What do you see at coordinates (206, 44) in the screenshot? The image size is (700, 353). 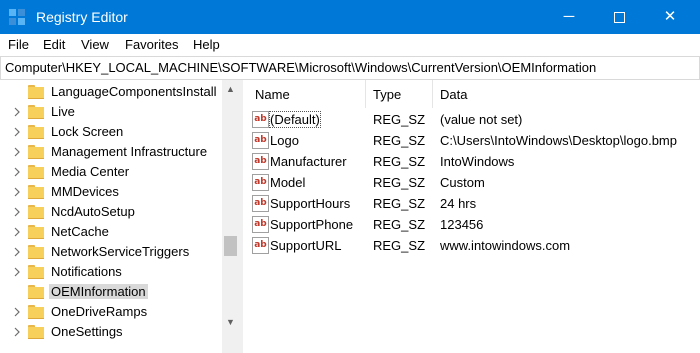 I see `menu-help: Help` at bounding box center [206, 44].